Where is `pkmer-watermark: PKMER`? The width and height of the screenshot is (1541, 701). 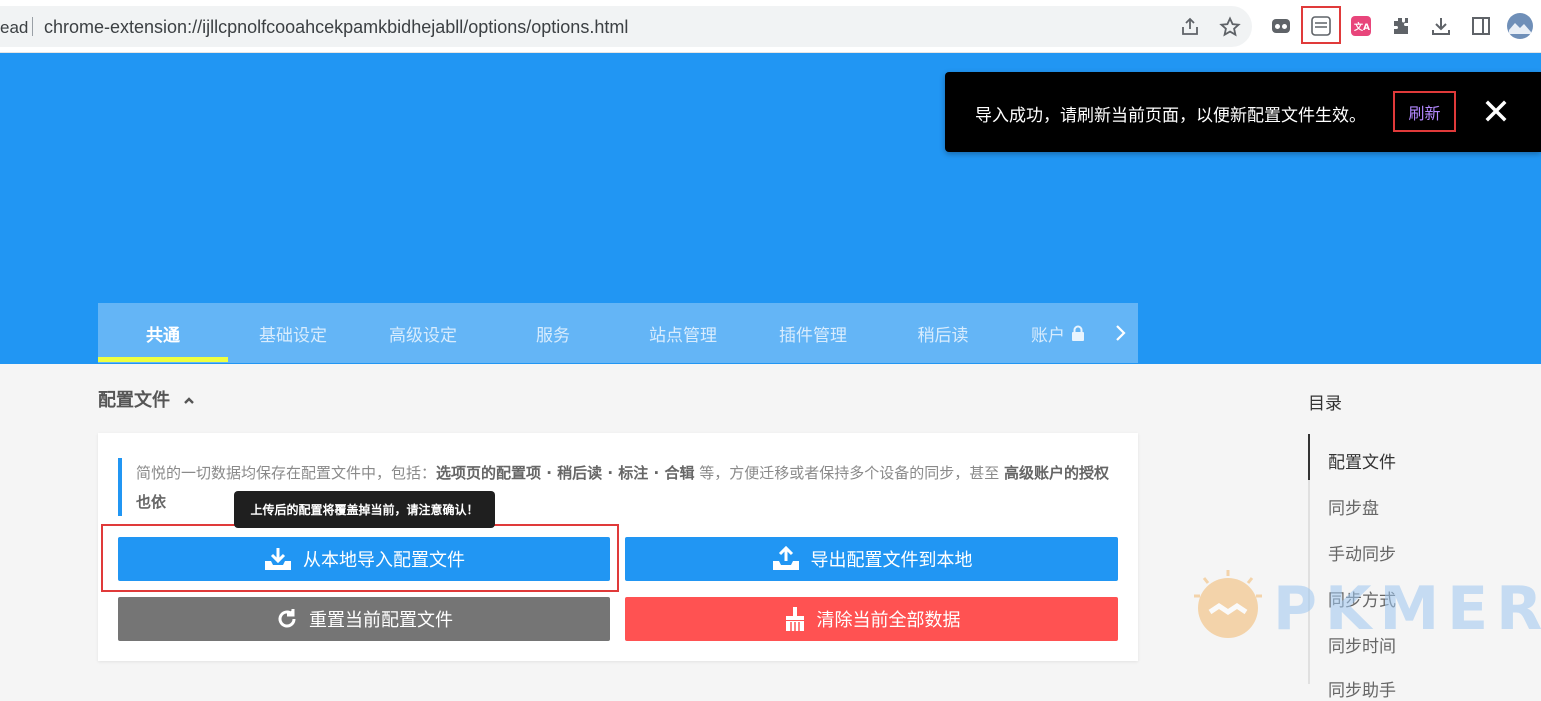 pkmer-watermark: PKMER is located at coordinates (1359, 609).